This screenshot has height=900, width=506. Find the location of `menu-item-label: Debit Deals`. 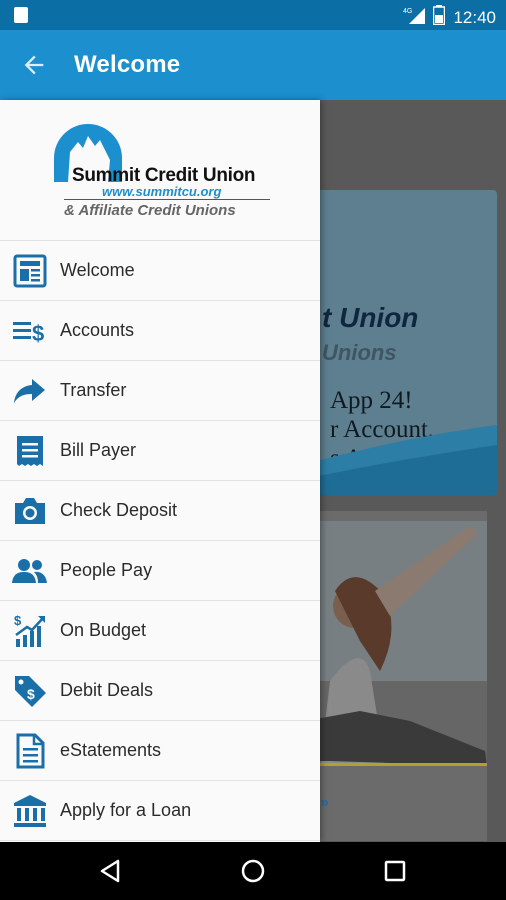

menu-item-label: Debit Deals is located at coordinates (107, 690).